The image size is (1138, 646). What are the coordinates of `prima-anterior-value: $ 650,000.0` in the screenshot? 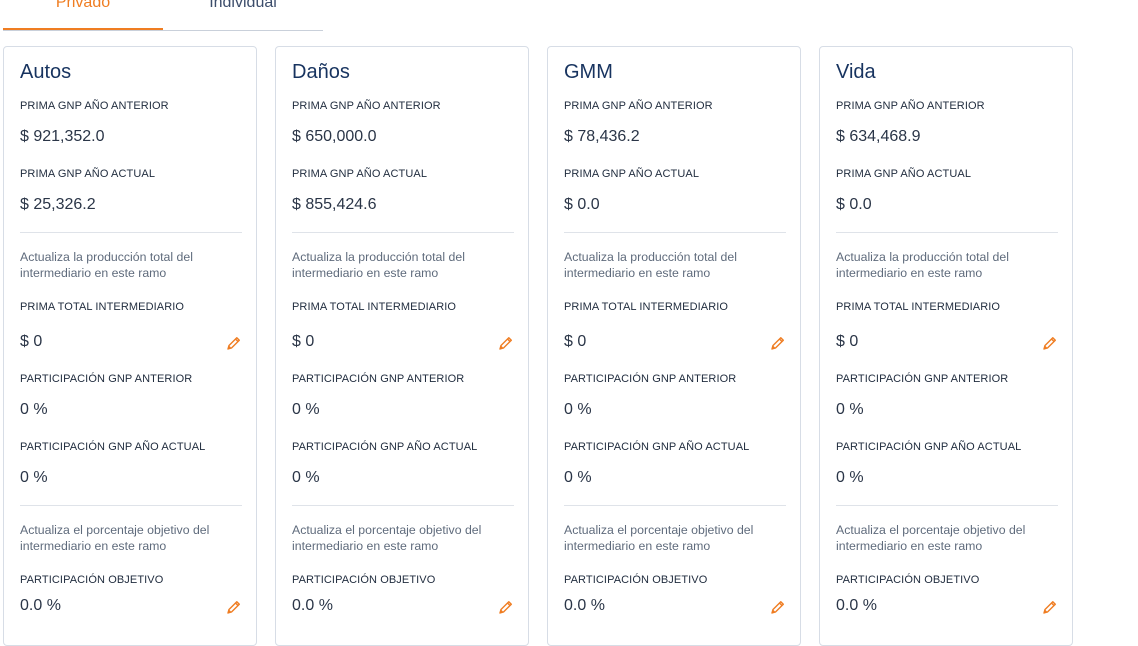 It's located at (334, 136).